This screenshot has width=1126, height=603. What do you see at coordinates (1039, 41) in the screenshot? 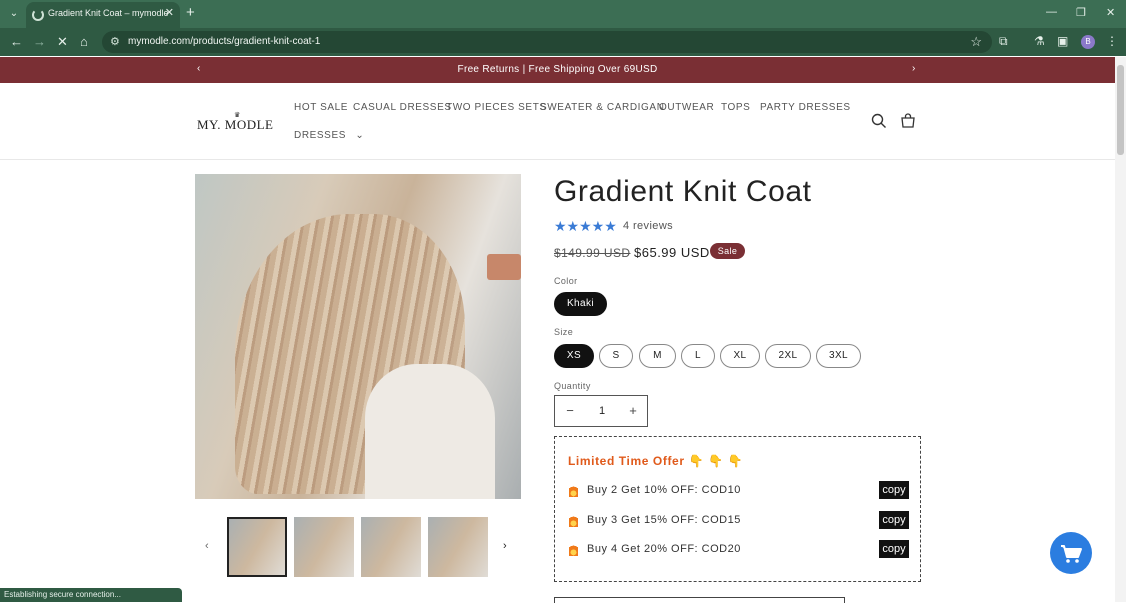
I see `flask-icon: ⚗` at bounding box center [1039, 41].